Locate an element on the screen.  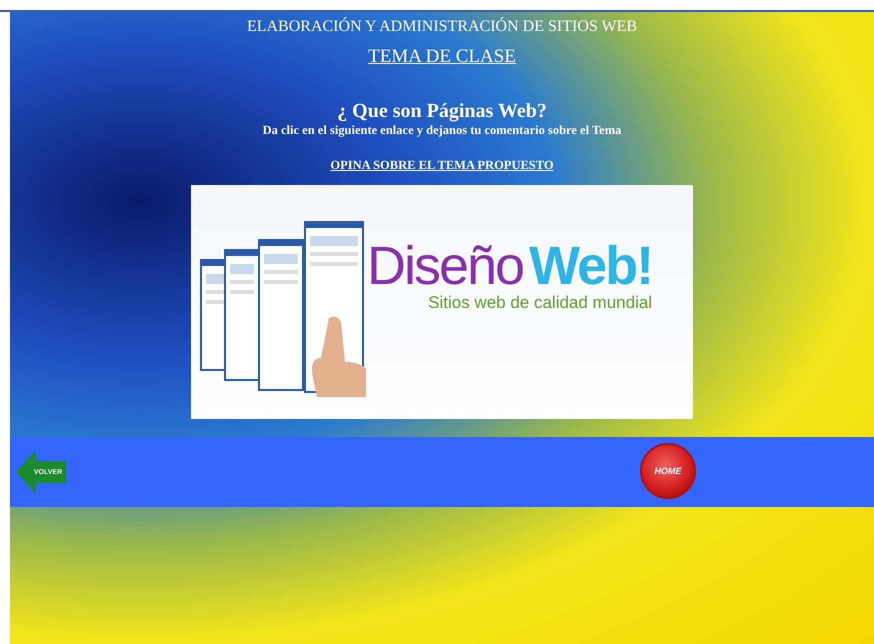
class-topic-link: TEMA DE CLASE is located at coordinates (442, 57).